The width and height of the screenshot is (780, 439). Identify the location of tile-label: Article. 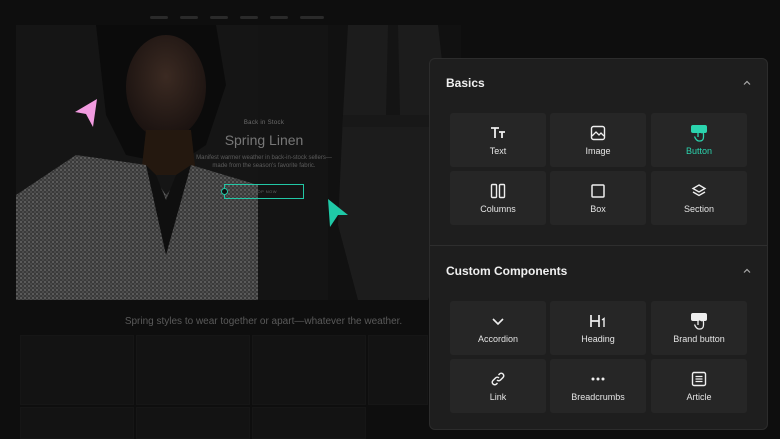
(699, 397).